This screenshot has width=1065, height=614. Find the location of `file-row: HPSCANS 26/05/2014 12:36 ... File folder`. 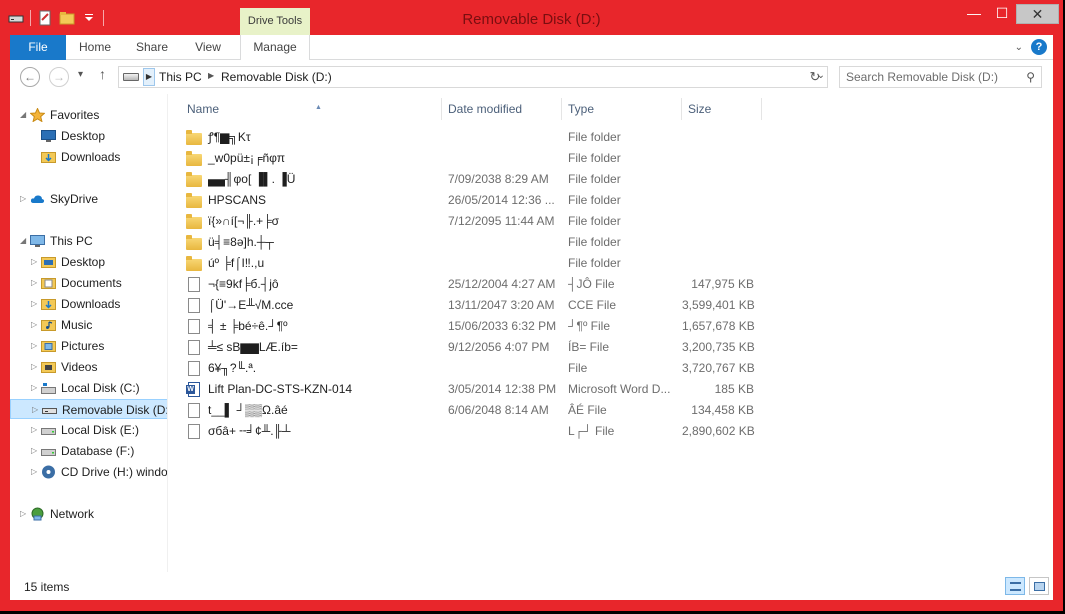

file-row: HPSCANS 26/05/2014 12:36 ... File folder is located at coordinates (472, 200).